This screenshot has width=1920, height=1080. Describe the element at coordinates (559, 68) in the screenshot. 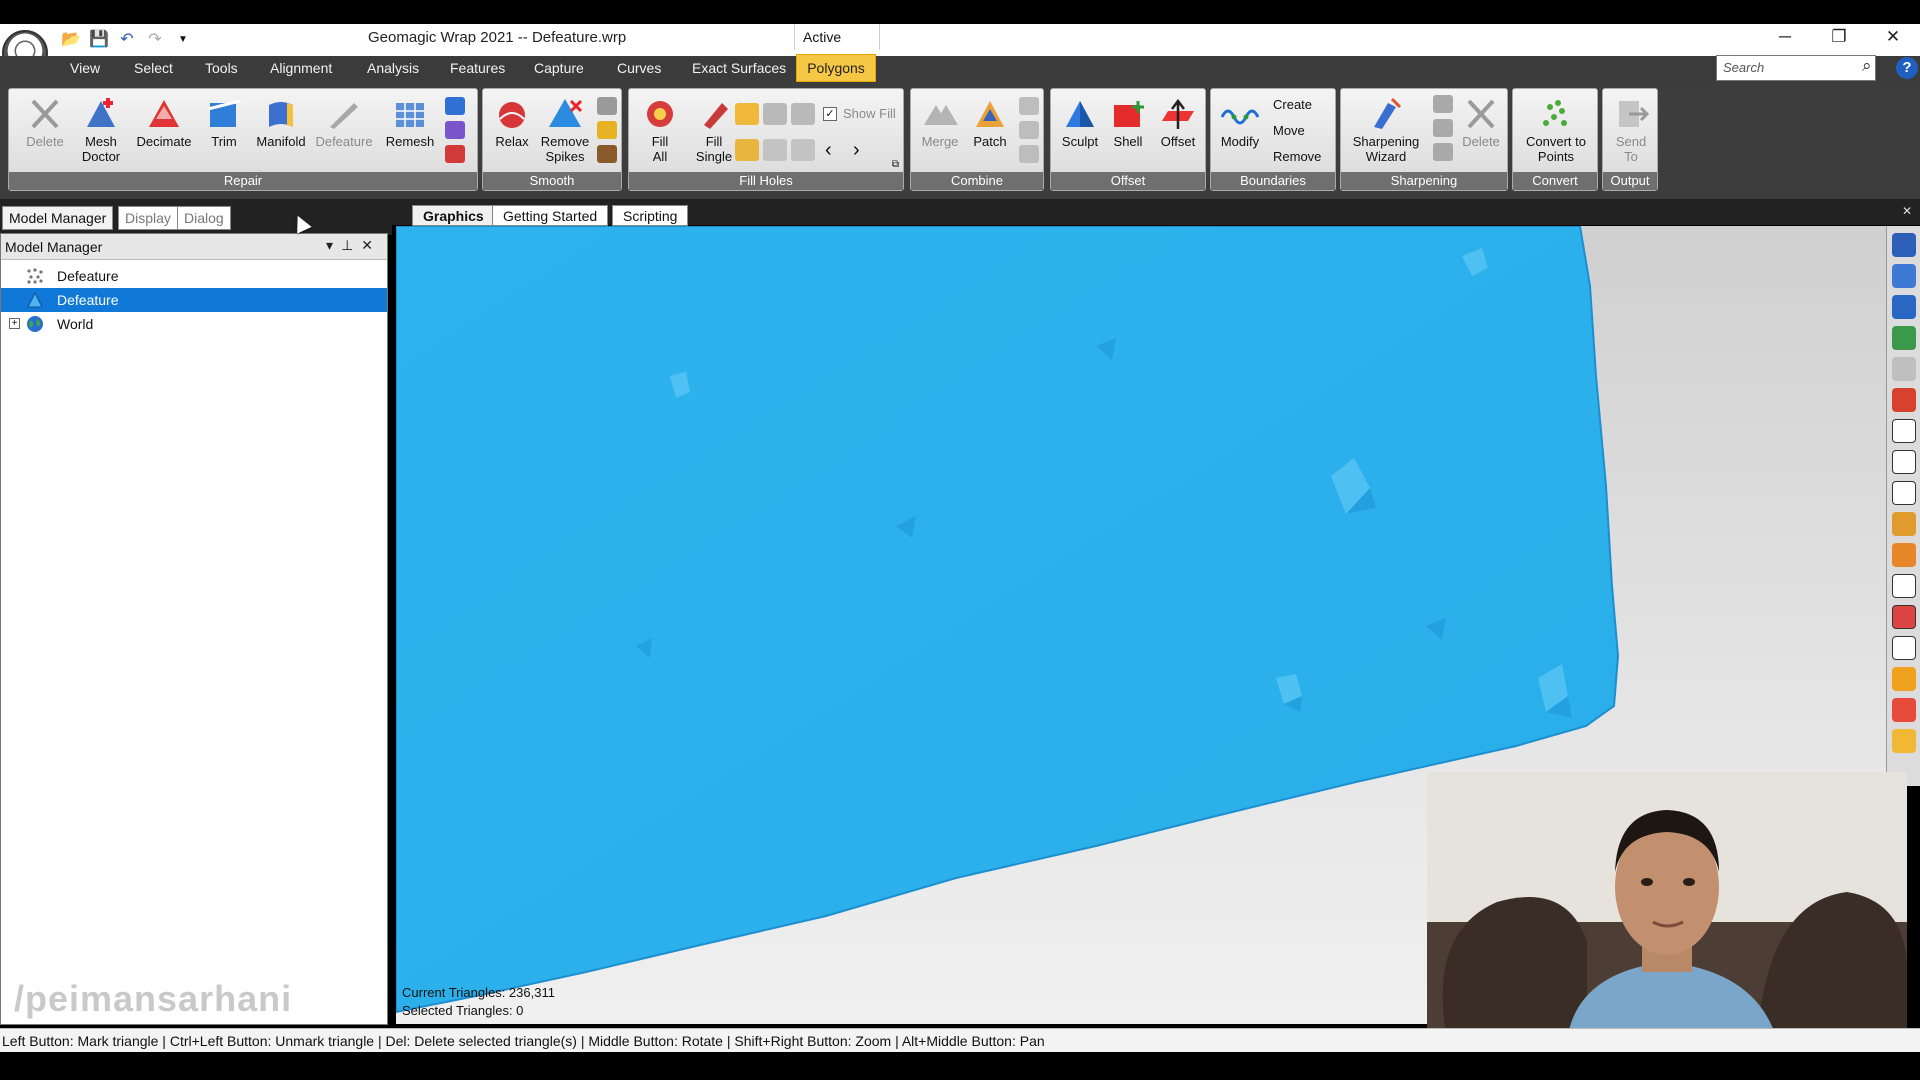

I see `menu-capture: Capture` at that location.